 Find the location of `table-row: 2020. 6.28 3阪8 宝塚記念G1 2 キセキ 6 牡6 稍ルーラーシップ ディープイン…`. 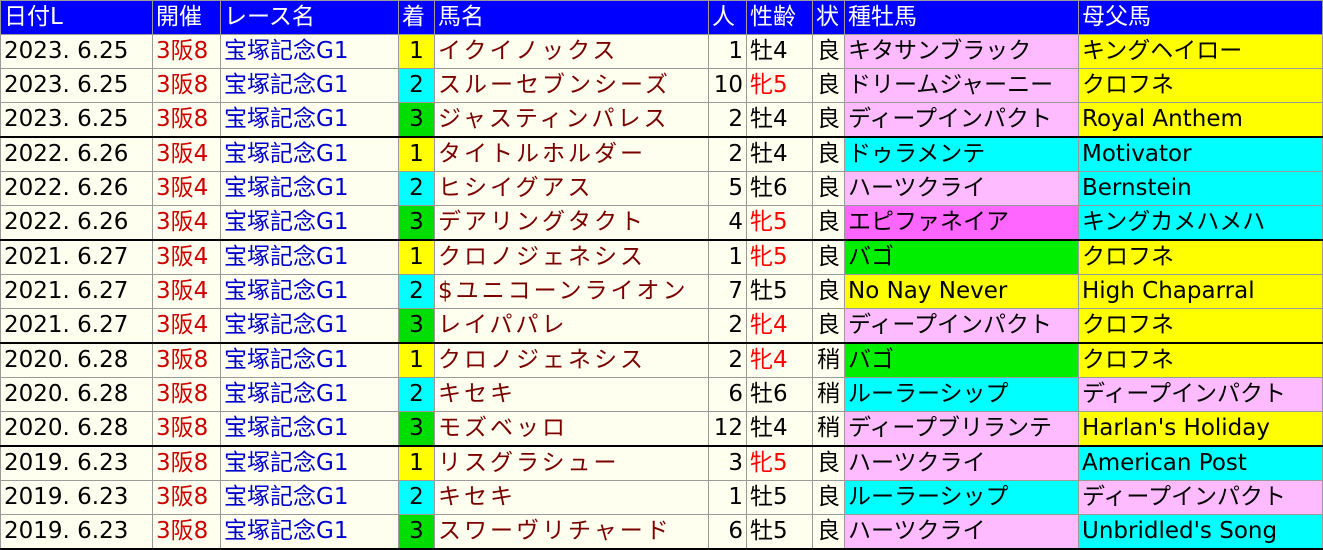

table-row: 2020. 6.28 3阪8 宝塚記念G1 2 キセキ 6 牡6 稍ルーラーシップ ディープイン… is located at coordinates (661, 394).